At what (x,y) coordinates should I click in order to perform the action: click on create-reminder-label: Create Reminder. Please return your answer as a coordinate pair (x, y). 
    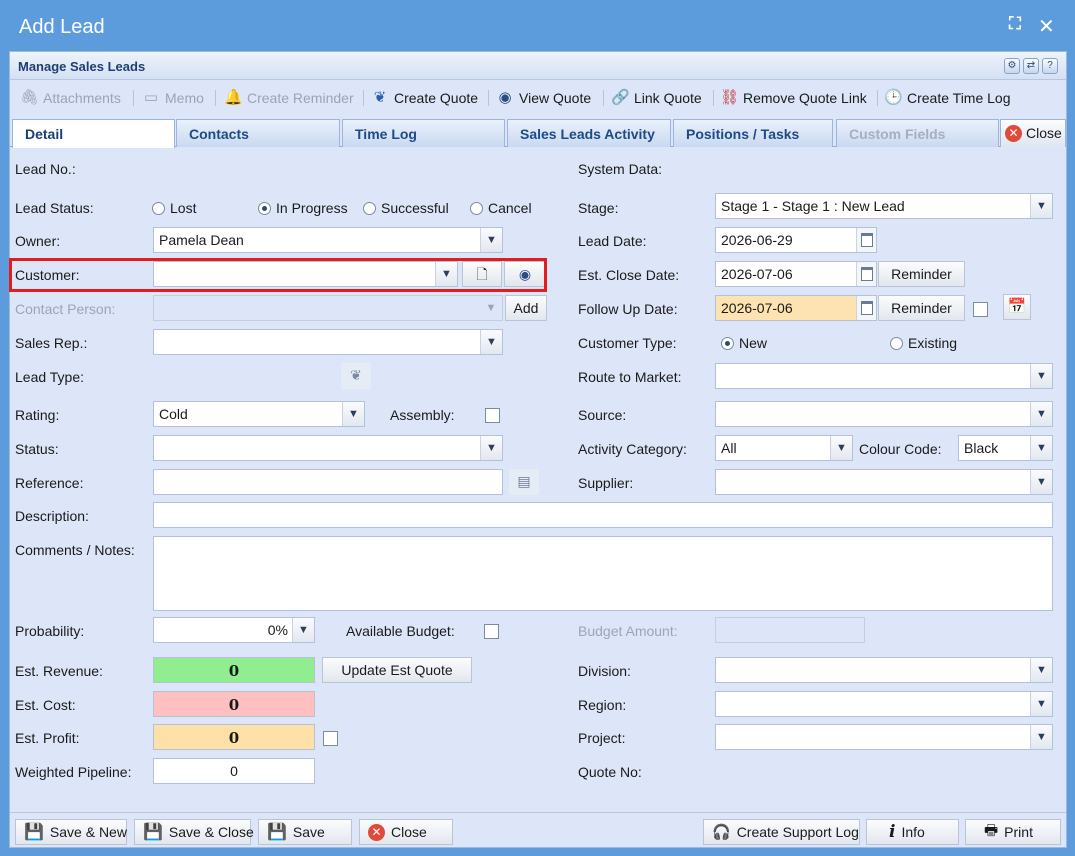
    Looking at the image, I should click on (300, 98).